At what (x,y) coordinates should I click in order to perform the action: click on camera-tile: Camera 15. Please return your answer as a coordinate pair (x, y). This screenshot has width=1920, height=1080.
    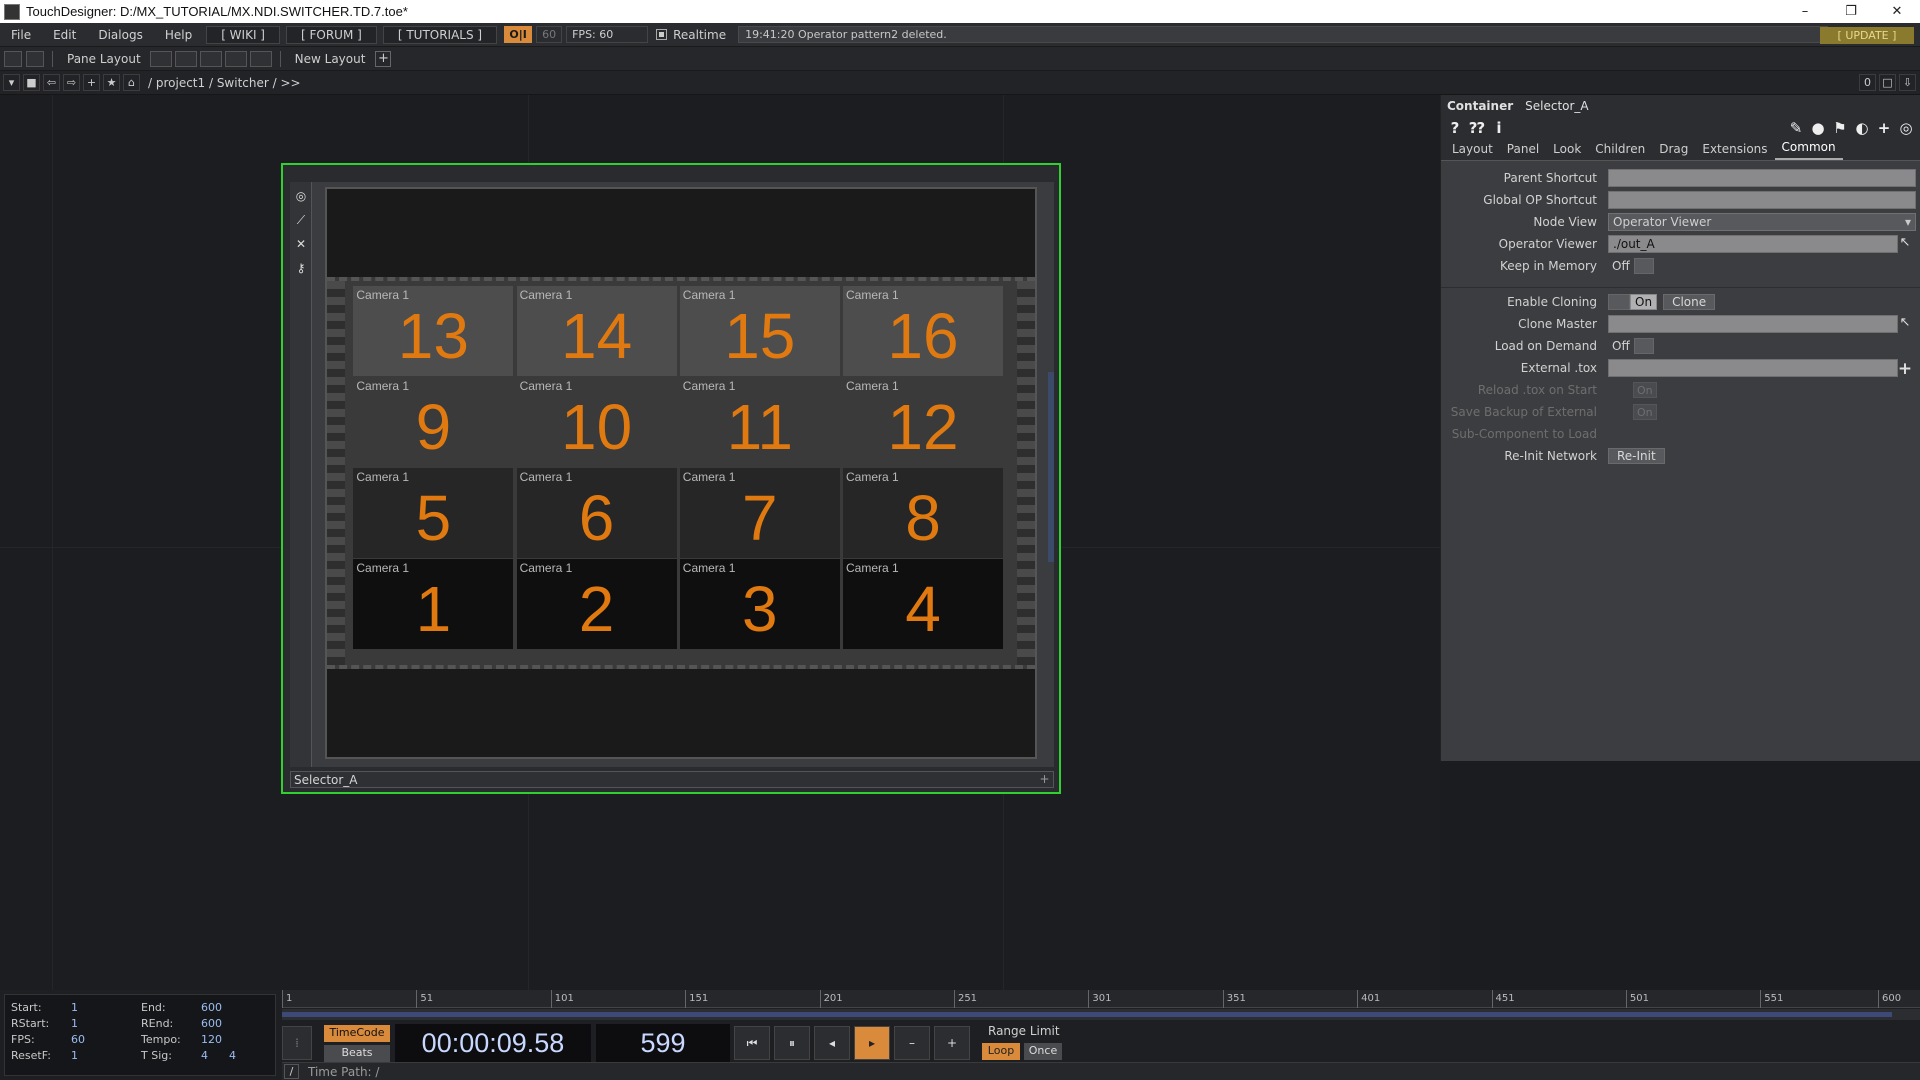
    Looking at the image, I should click on (433, 513).